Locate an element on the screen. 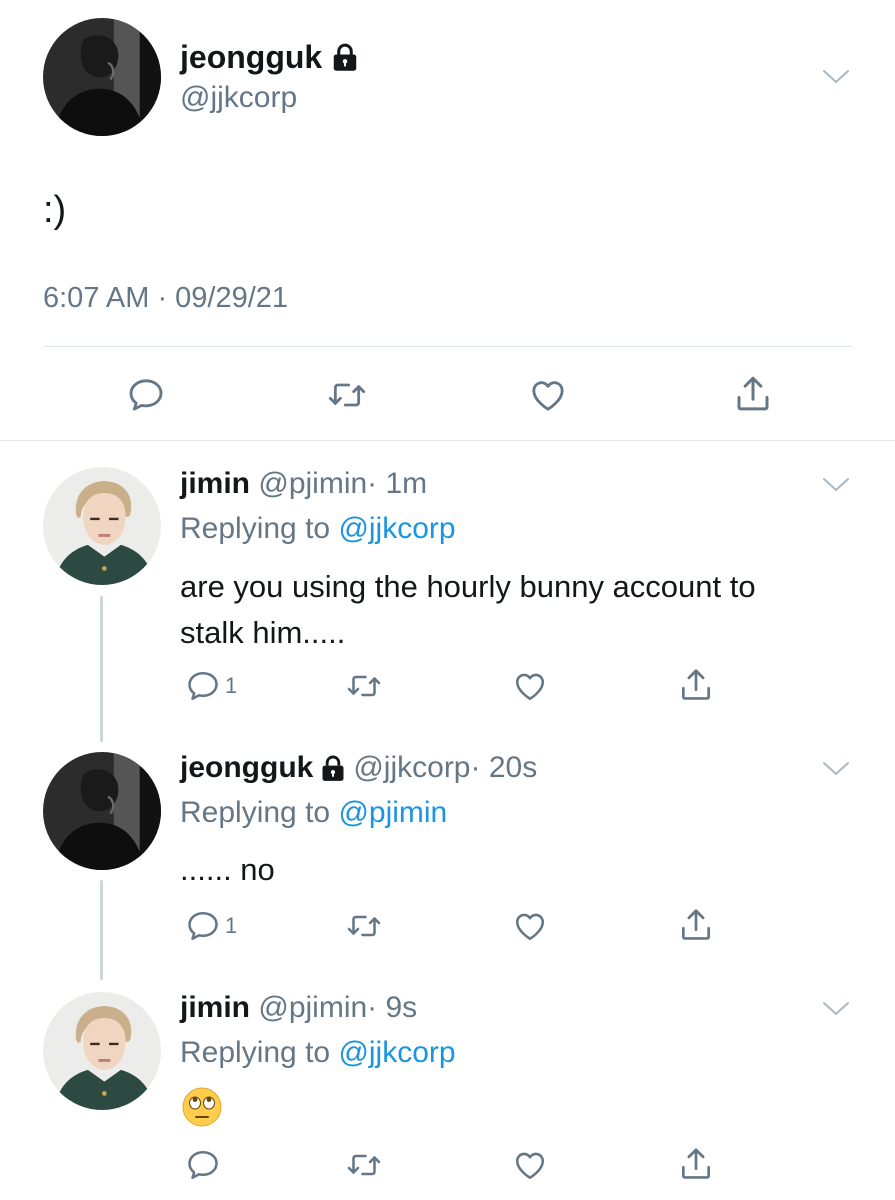  tweet-text: ...... no is located at coordinates (227, 869).